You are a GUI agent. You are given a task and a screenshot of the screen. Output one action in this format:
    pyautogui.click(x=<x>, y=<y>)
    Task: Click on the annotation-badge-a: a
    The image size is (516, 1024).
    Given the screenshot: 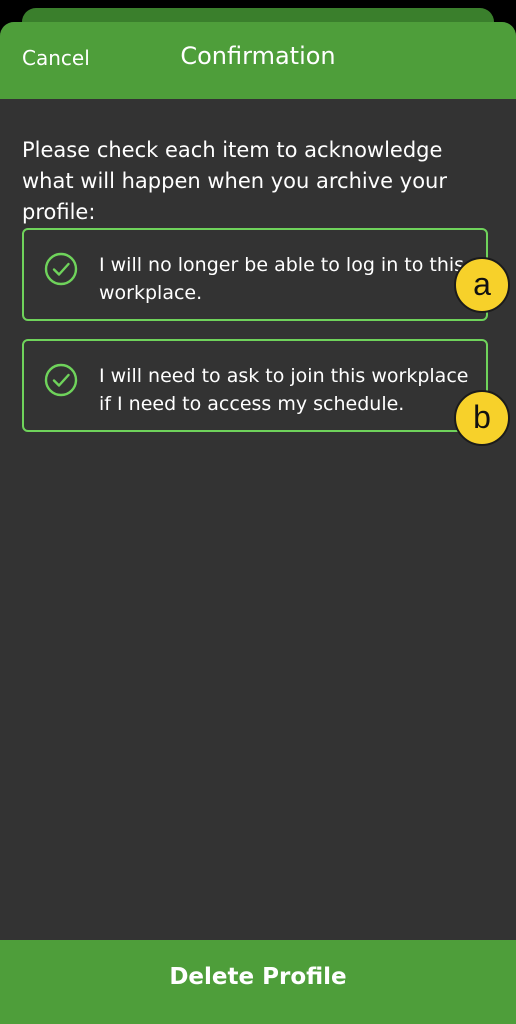 What is the action you would take?
    pyautogui.click(x=482, y=285)
    